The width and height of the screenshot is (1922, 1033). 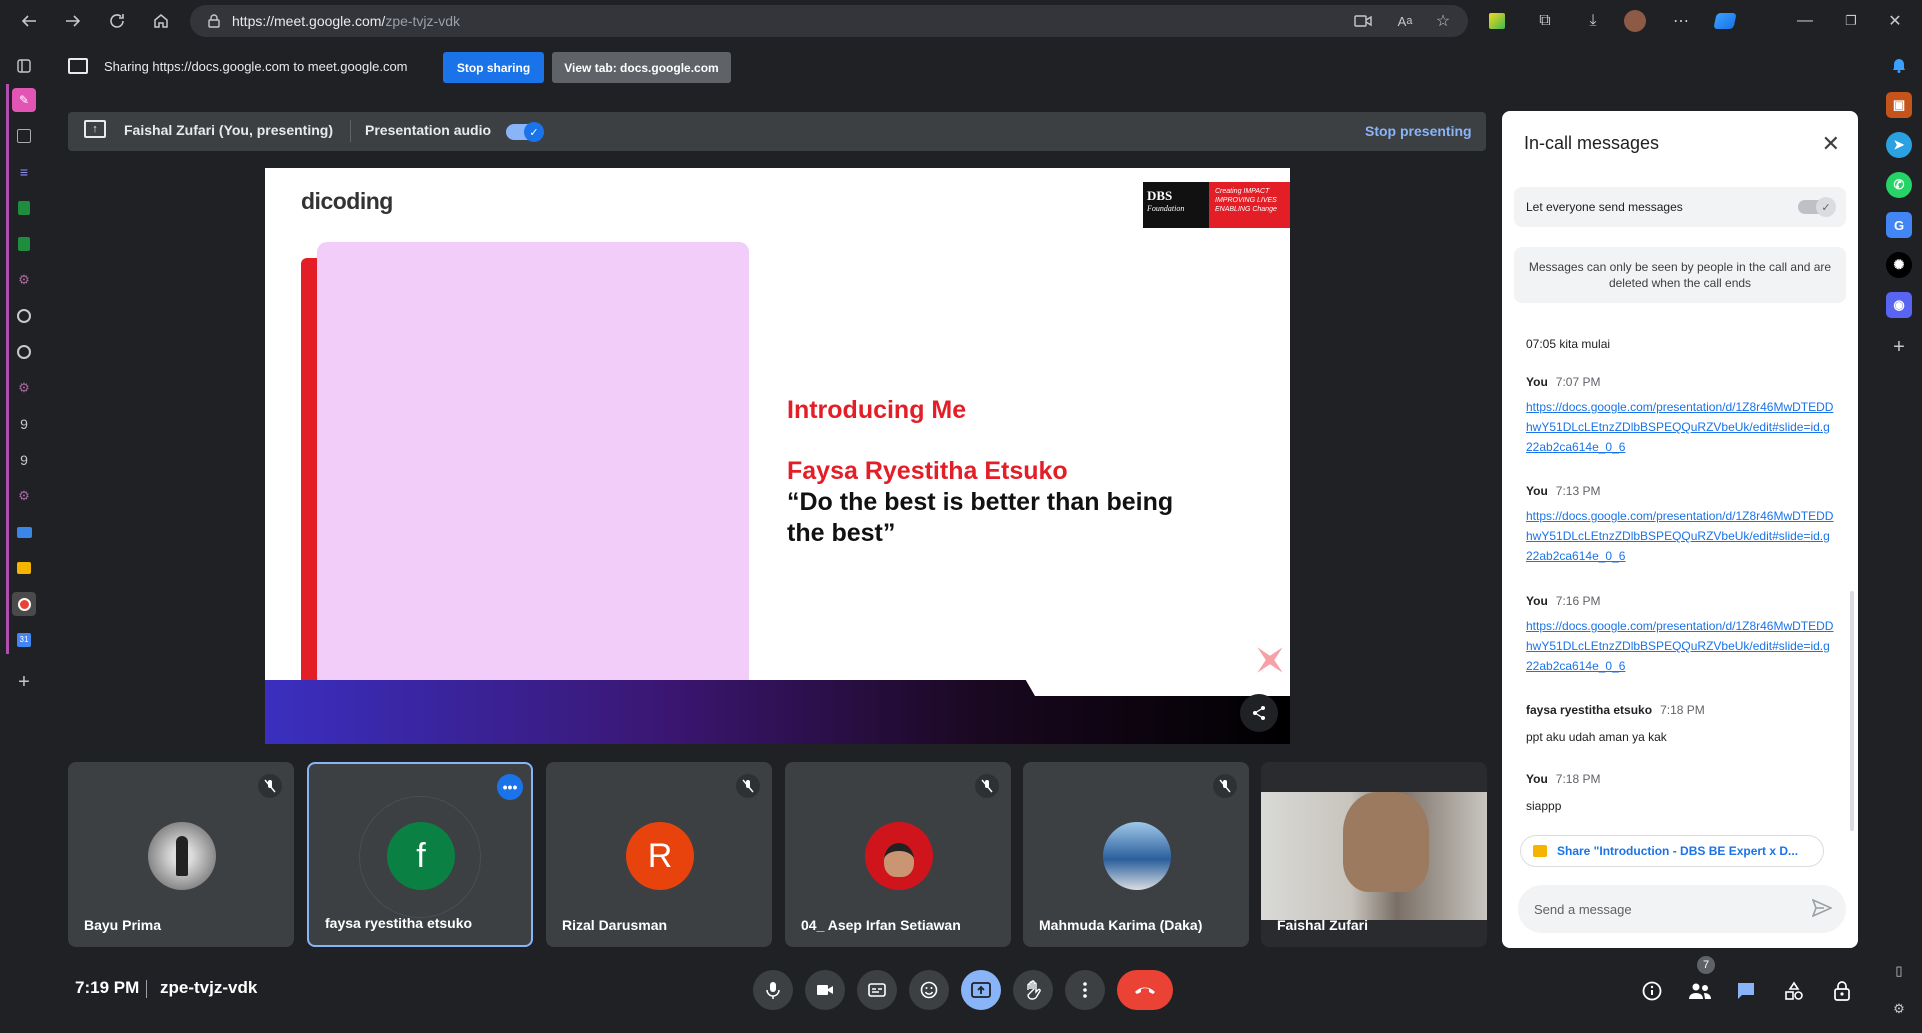 I want to click on share-slide-icon, so click(x=1259, y=713).